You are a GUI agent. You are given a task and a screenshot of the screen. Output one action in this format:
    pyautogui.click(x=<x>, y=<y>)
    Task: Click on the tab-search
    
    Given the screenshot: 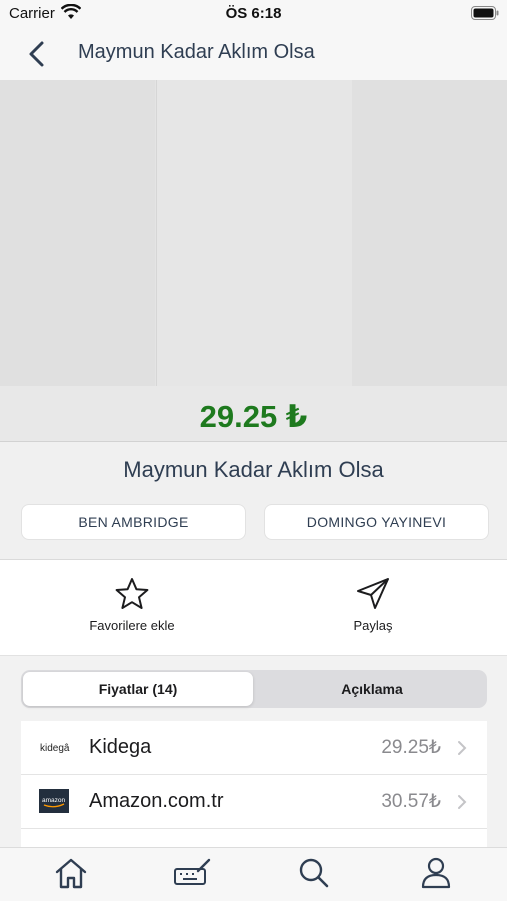 What is the action you would take?
    pyautogui.click(x=314, y=874)
    